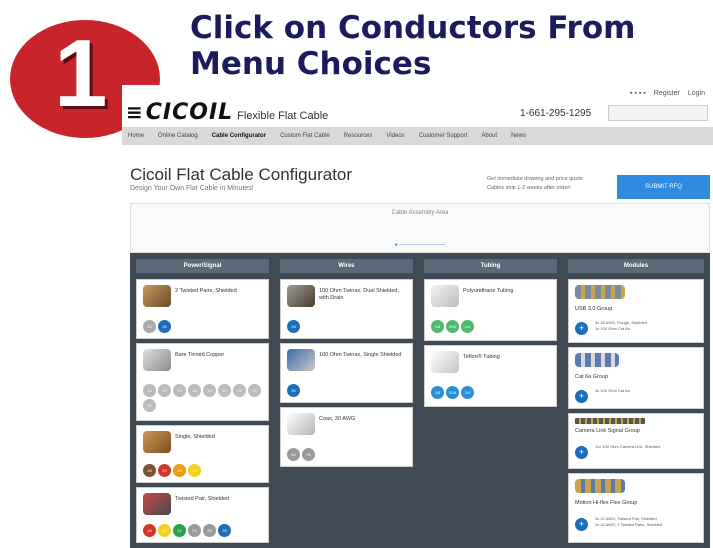 Image resolution: width=713 pixels, height=548 pixels. Describe the element at coordinates (301, 454) in the screenshot. I see `gauge-options: 50 75` at that location.